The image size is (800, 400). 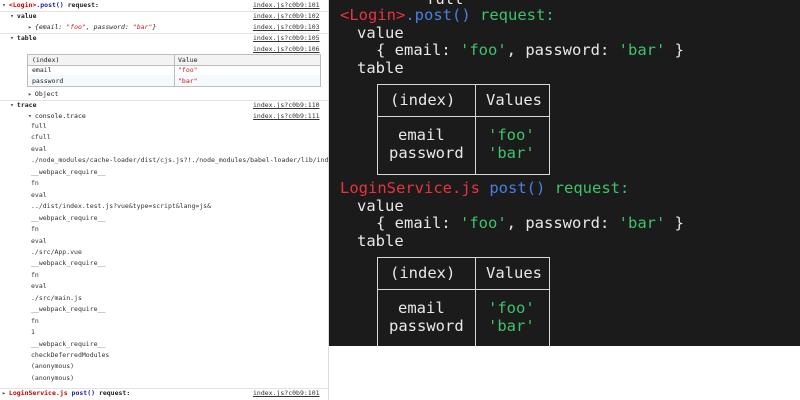 What do you see at coordinates (286, 116) in the screenshot?
I see `source-link: index.js?c0b9:111` at bounding box center [286, 116].